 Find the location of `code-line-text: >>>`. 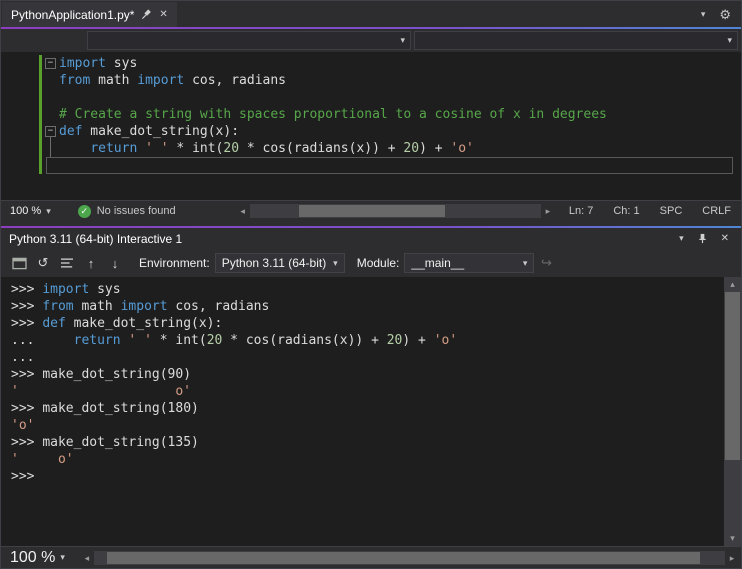

code-line-text: >>> is located at coordinates (27, 476).